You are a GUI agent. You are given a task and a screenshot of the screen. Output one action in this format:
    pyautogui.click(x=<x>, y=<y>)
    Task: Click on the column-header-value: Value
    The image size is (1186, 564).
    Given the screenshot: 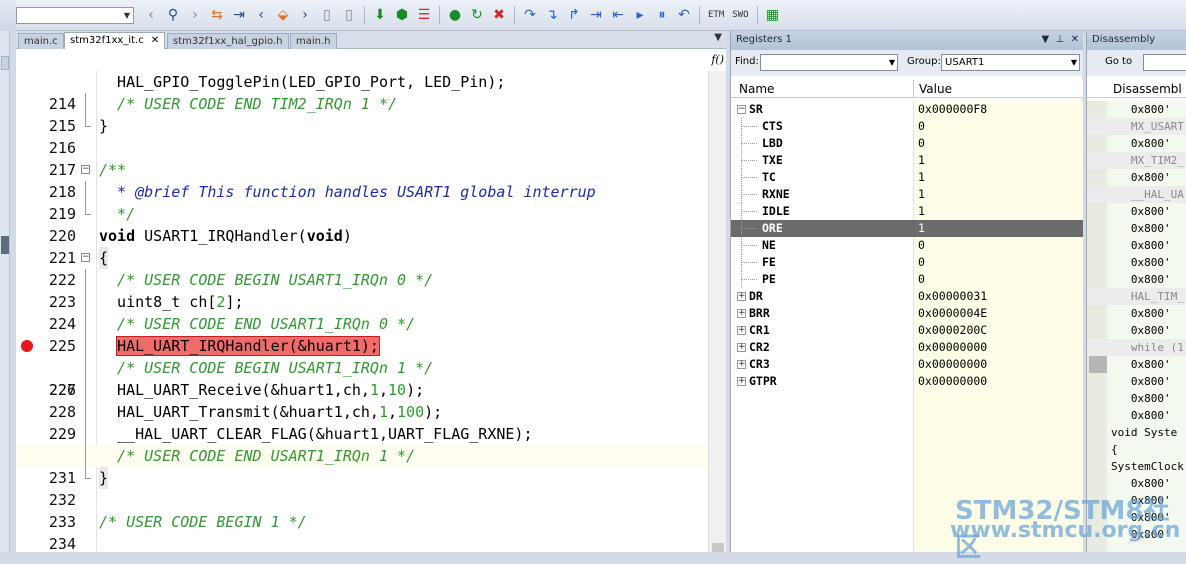 What is the action you would take?
    pyautogui.click(x=935, y=89)
    